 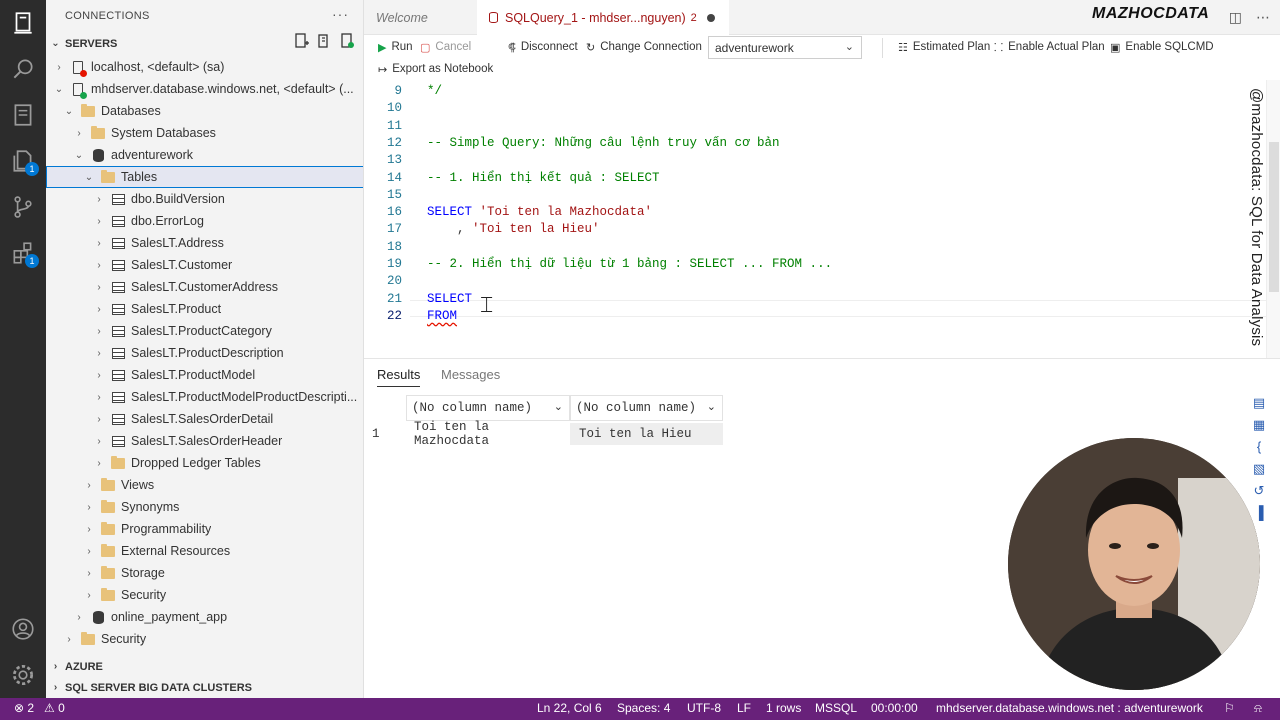 What do you see at coordinates (23, 161) in the screenshot?
I see `explorer-icon: 1` at bounding box center [23, 161].